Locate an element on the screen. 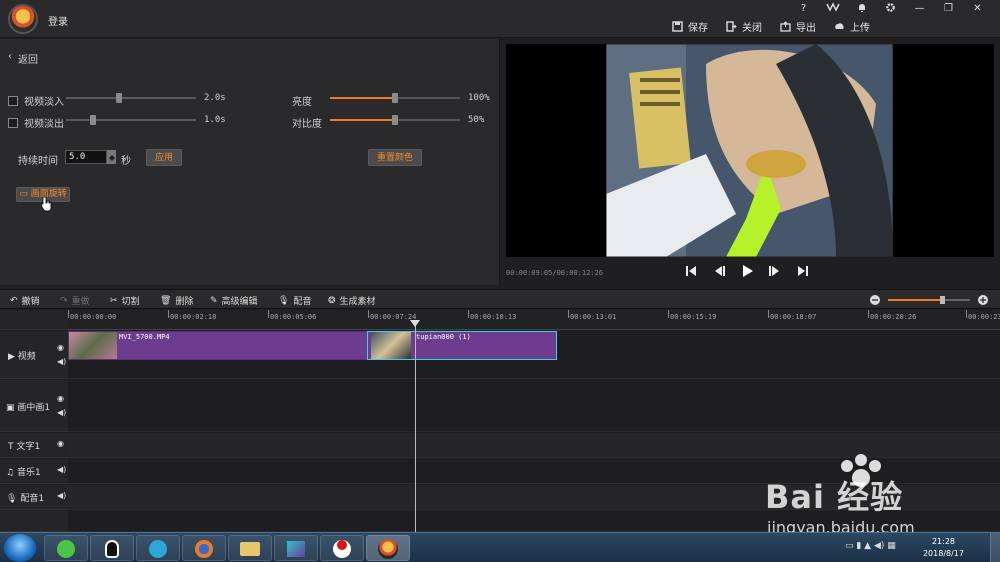 This screenshot has height=562, width=1000. trash-icon: 🗑 is located at coordinates (166, 300).